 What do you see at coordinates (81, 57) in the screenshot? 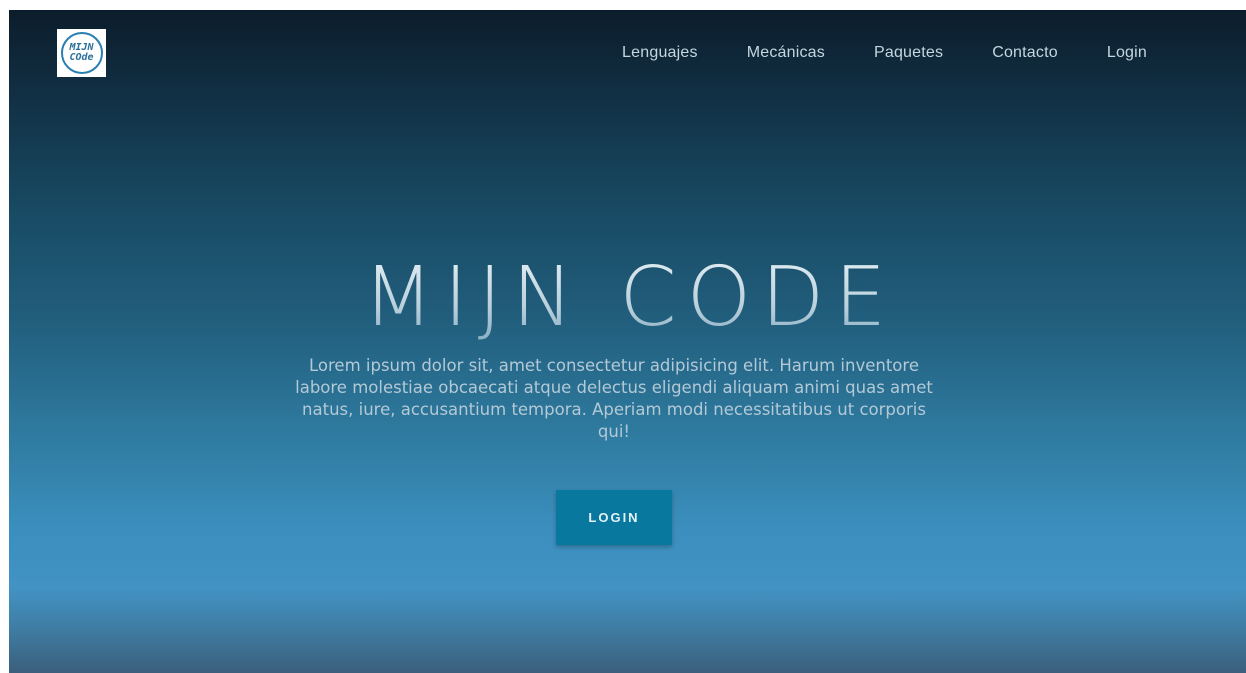
I see `logo-text-line2: COde` at bounding box center [81, 57].